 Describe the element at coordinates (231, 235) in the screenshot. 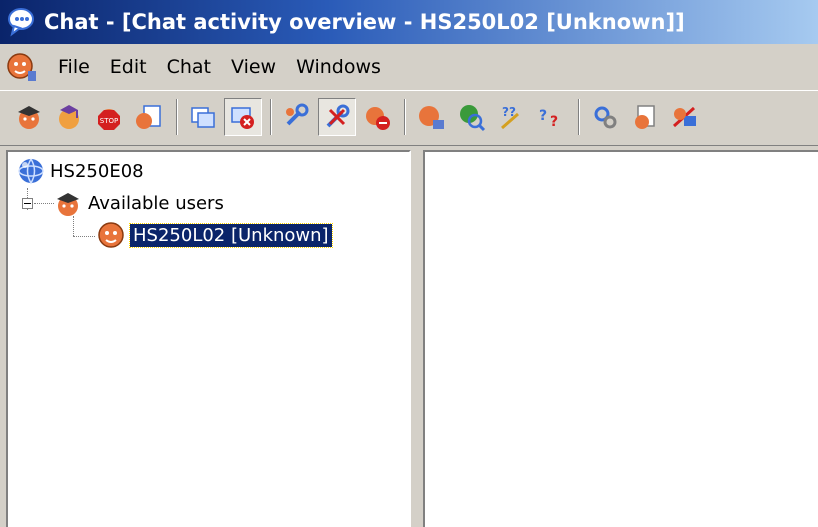

I see `tree-user-label: HS250L02 [Unknown]` at that location.